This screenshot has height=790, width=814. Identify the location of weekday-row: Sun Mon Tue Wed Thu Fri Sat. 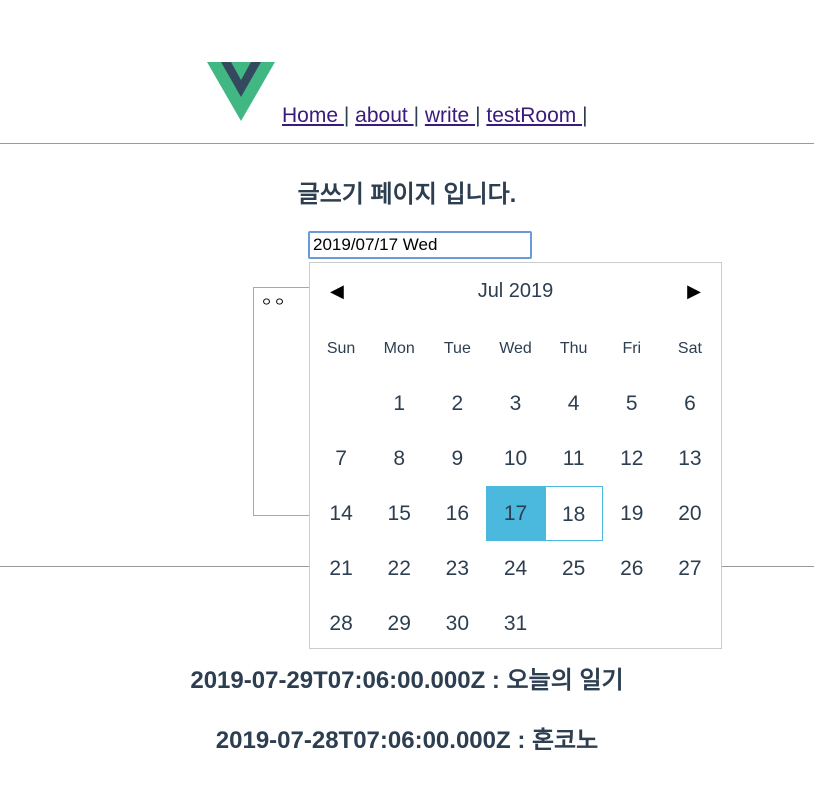
(515, 348).